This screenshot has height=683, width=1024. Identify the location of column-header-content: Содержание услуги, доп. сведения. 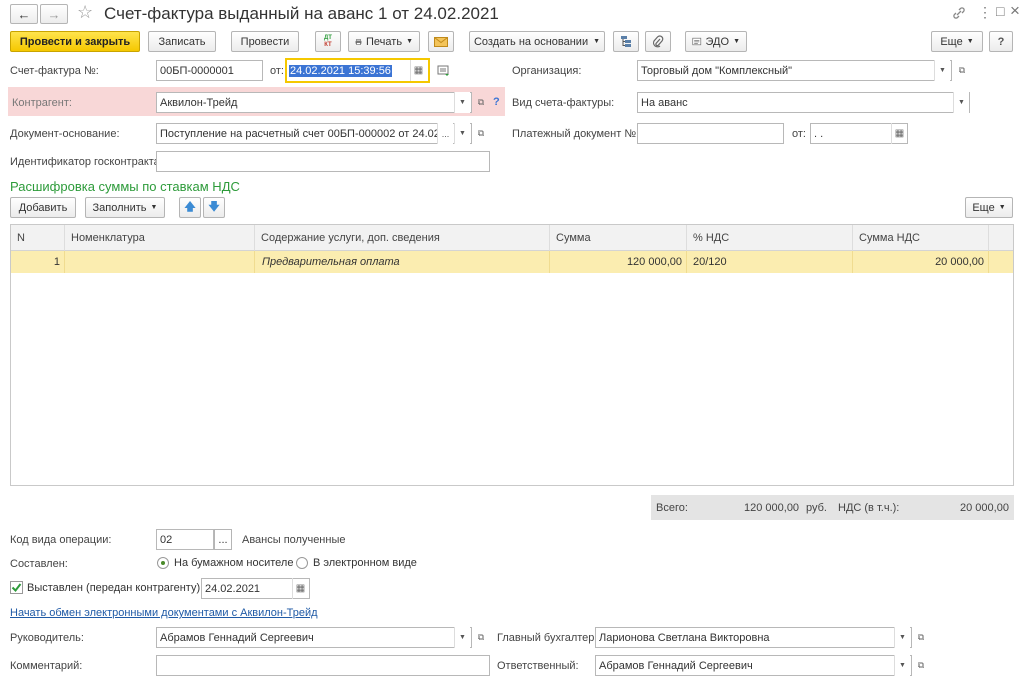
(402, 238).